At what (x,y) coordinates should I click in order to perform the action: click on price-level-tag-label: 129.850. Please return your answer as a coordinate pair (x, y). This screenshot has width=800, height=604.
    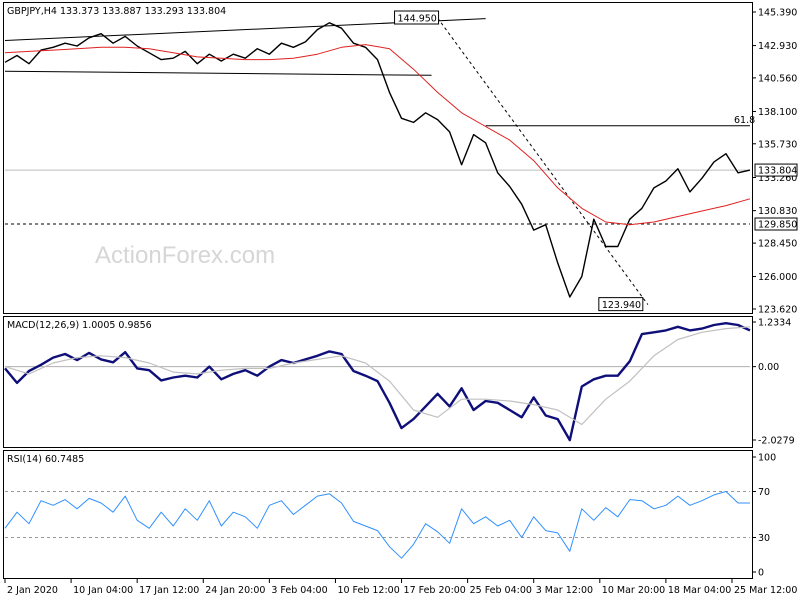
    Looking at the image, I should click on (777, 225).